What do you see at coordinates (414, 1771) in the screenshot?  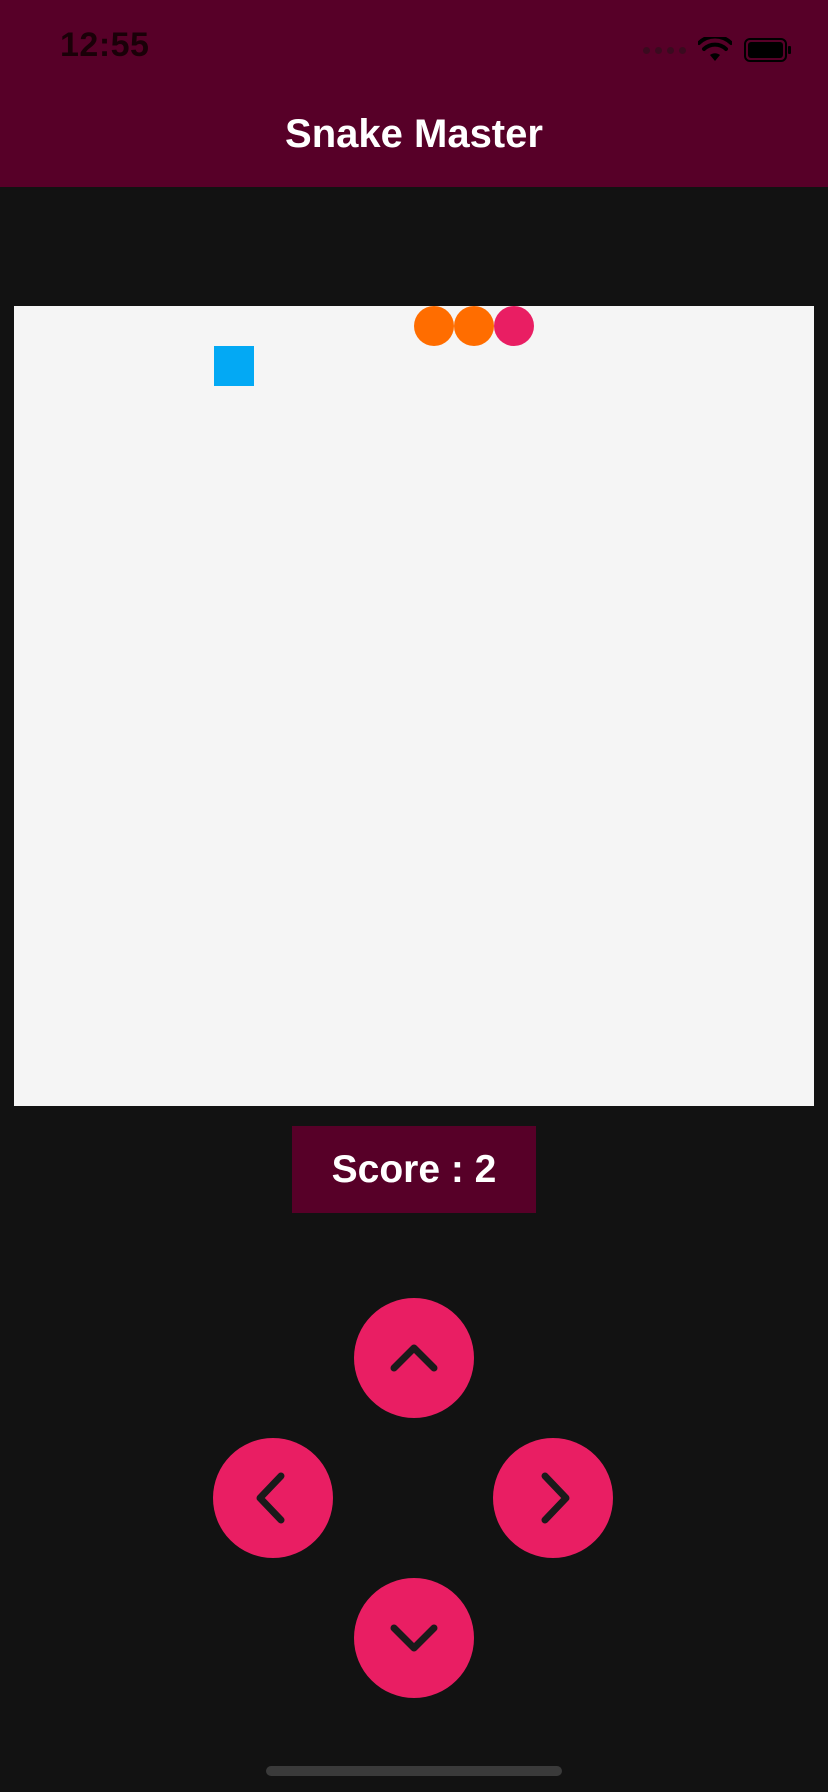 I see `home-indicator` at bounding box center [414, 1771].